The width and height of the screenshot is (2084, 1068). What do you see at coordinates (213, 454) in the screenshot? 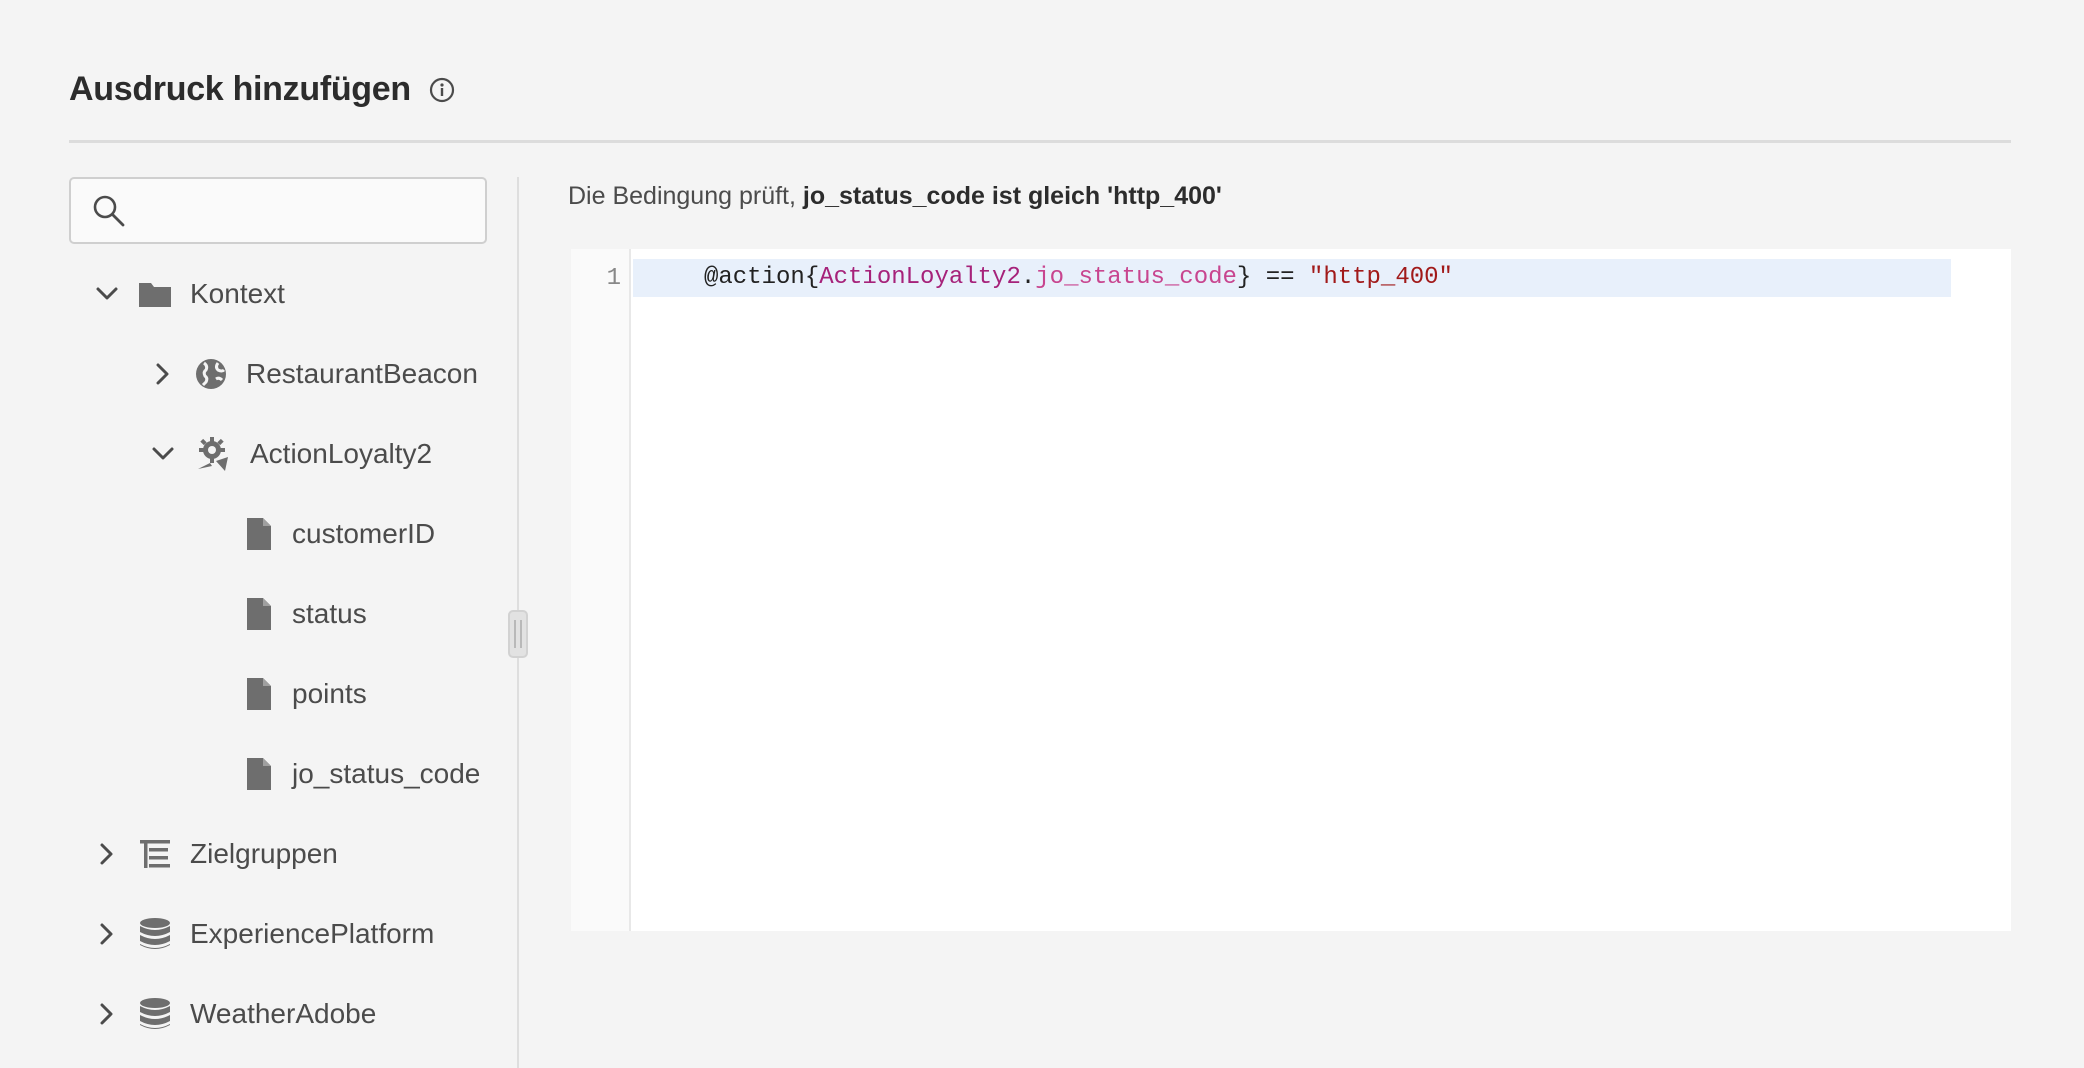
I see `action-gear-icon` at bounding box center [213, 454].